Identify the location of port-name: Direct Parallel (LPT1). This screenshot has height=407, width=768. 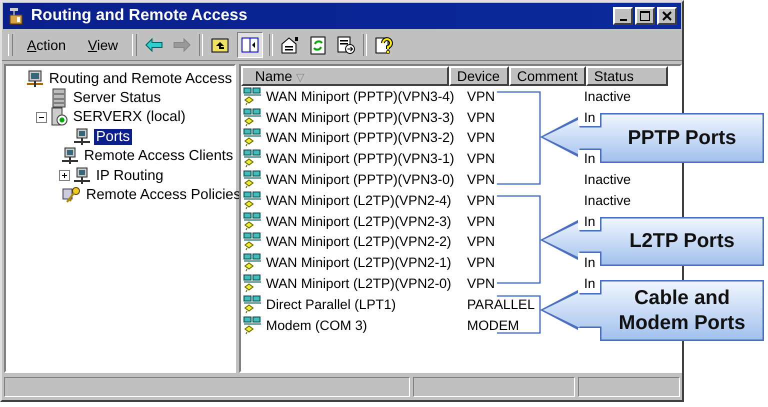
(331, 304).